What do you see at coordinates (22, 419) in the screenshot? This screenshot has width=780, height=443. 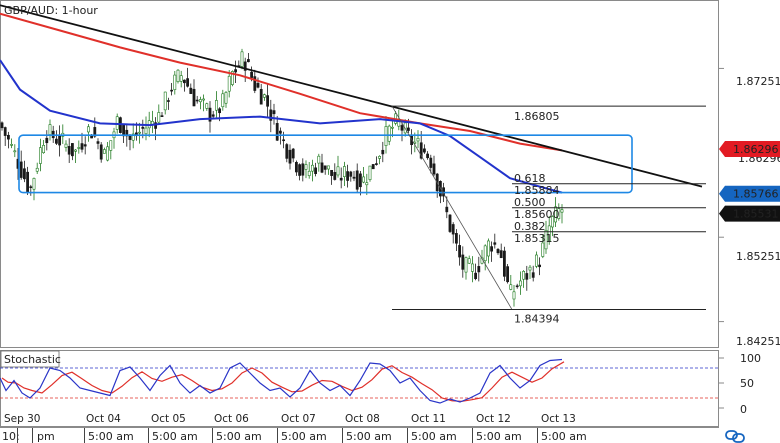 I see `x-tick-label: Sep 30` at bounding box center [22, 419].